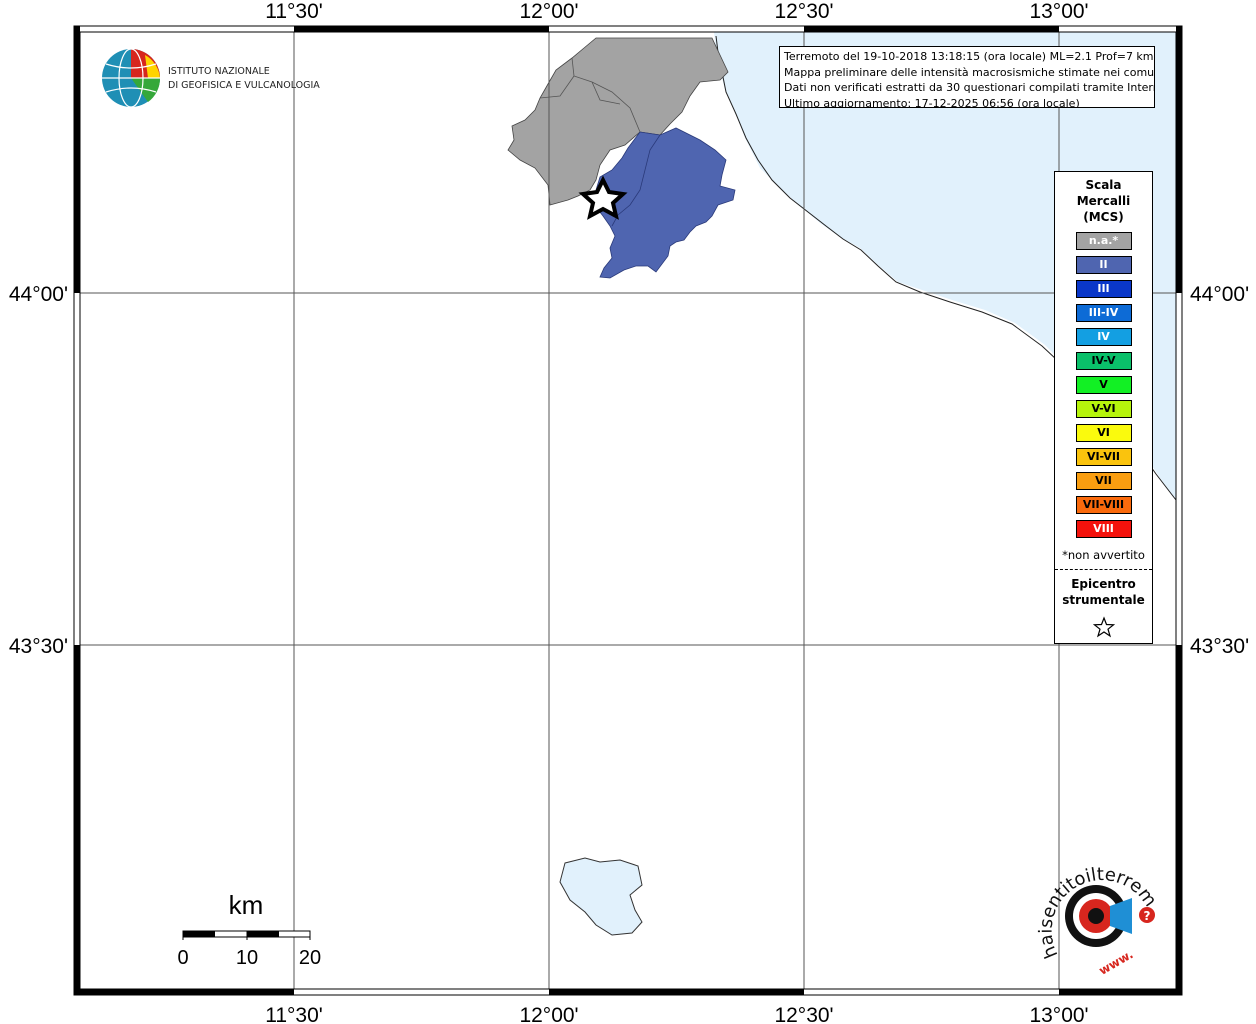  What do you see at coordinates (803, 11) in the screenshot?
I see `lon-label-12-30: 12°30'` at bounding box center [803, 11].